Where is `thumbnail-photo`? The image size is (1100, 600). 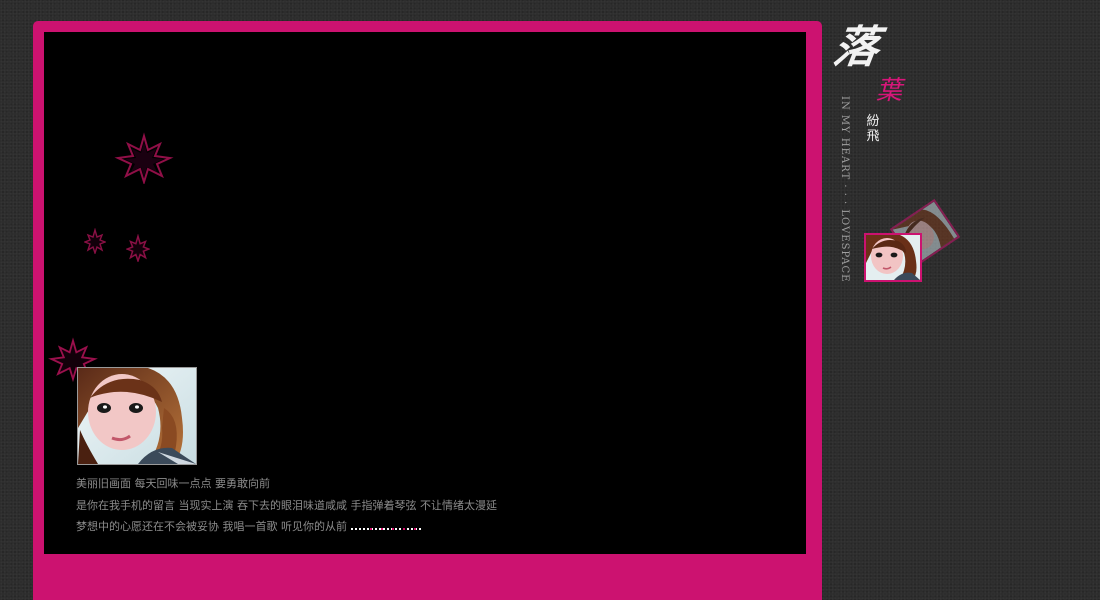 thumbnail-photo is located at coordinates (893, 257).